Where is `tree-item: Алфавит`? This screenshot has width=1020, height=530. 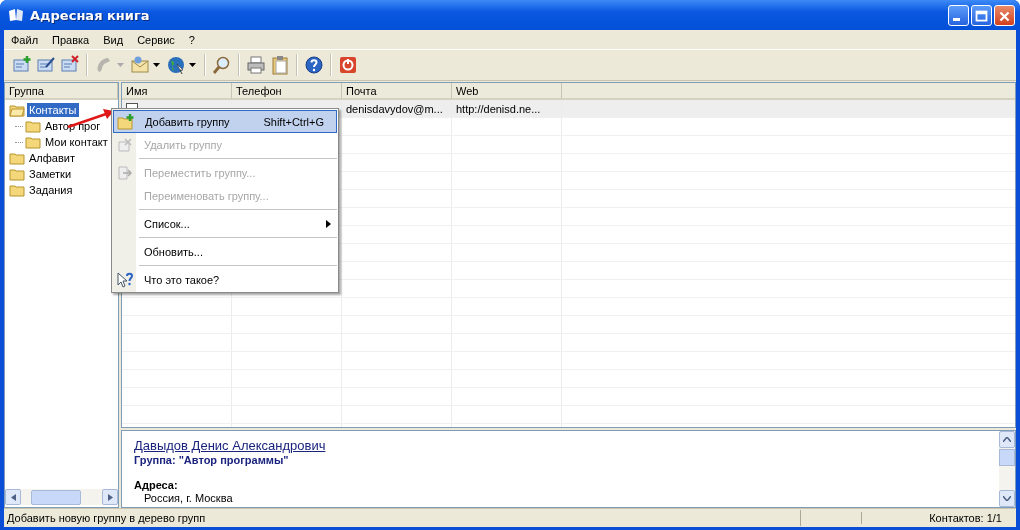 tree-item: Алфавит is located at coordinates (52, 158).